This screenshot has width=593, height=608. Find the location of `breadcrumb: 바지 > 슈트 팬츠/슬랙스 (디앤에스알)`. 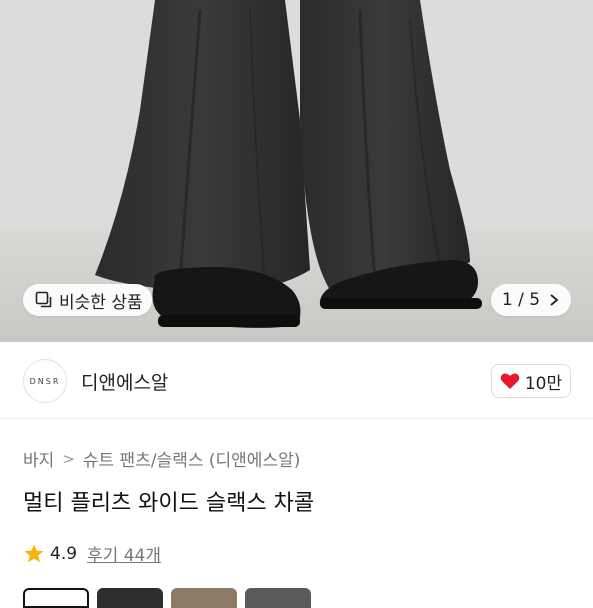

breadcrumb: 바지 > 슈트 팬츠/슬랙스 (디앤에스알) is located at coordinates (161, 459).